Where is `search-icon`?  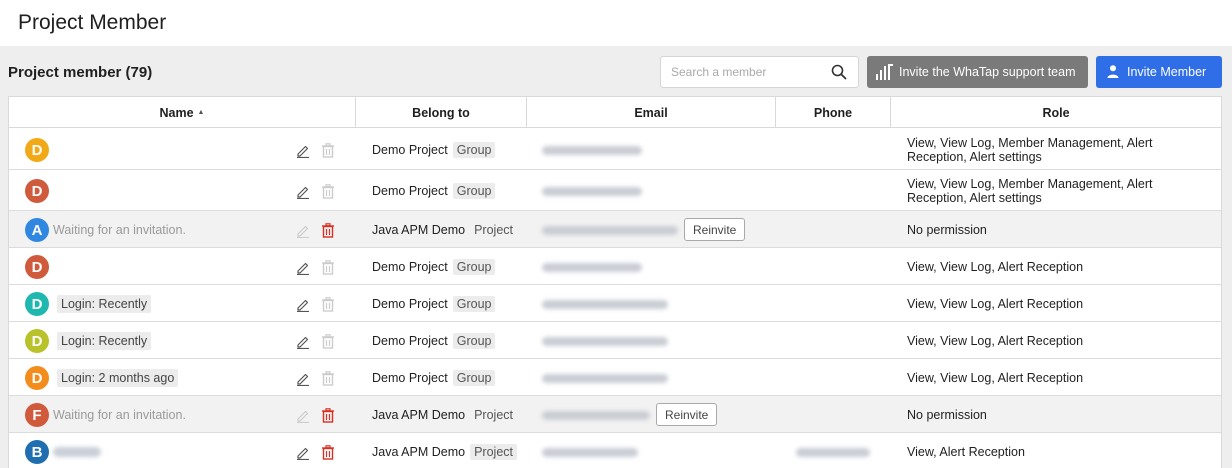
search-icon is located at coordinates (839, 72).